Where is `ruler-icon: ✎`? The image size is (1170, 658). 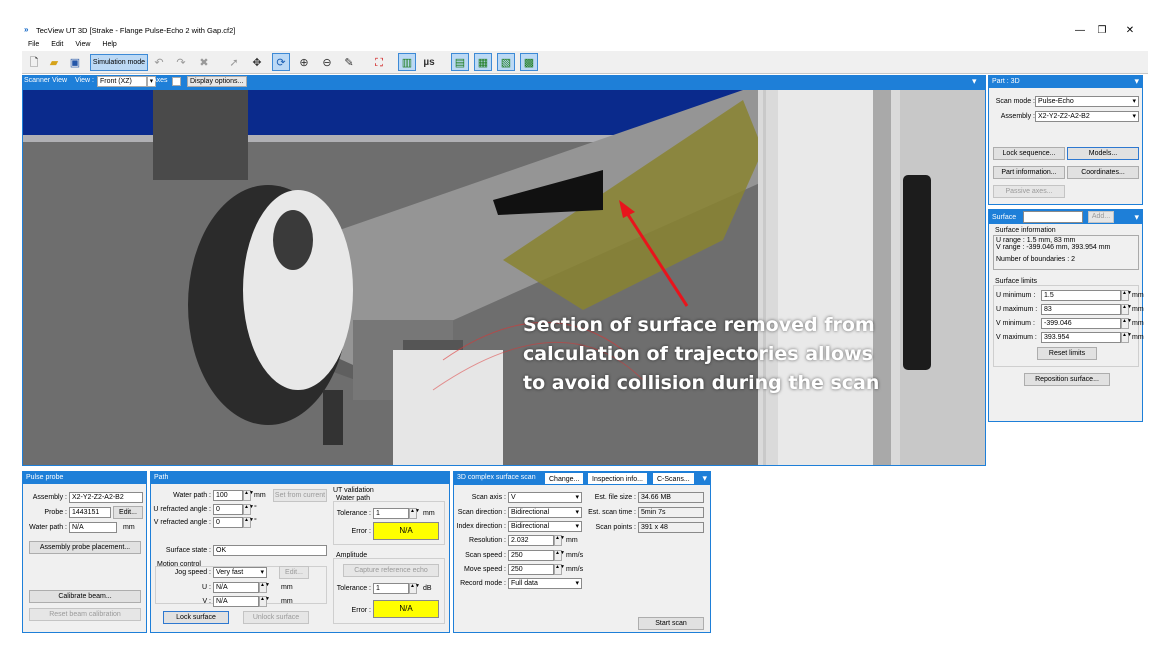 ruler-icon: ✎ is located at coordinates (349, 62).